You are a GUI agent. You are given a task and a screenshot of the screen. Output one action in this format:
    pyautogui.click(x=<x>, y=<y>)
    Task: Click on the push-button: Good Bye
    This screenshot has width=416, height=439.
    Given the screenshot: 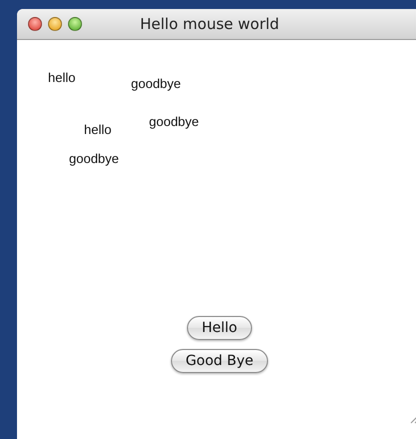 What is the action you would take?
    pyautogui.click(x=219, y=361)
    